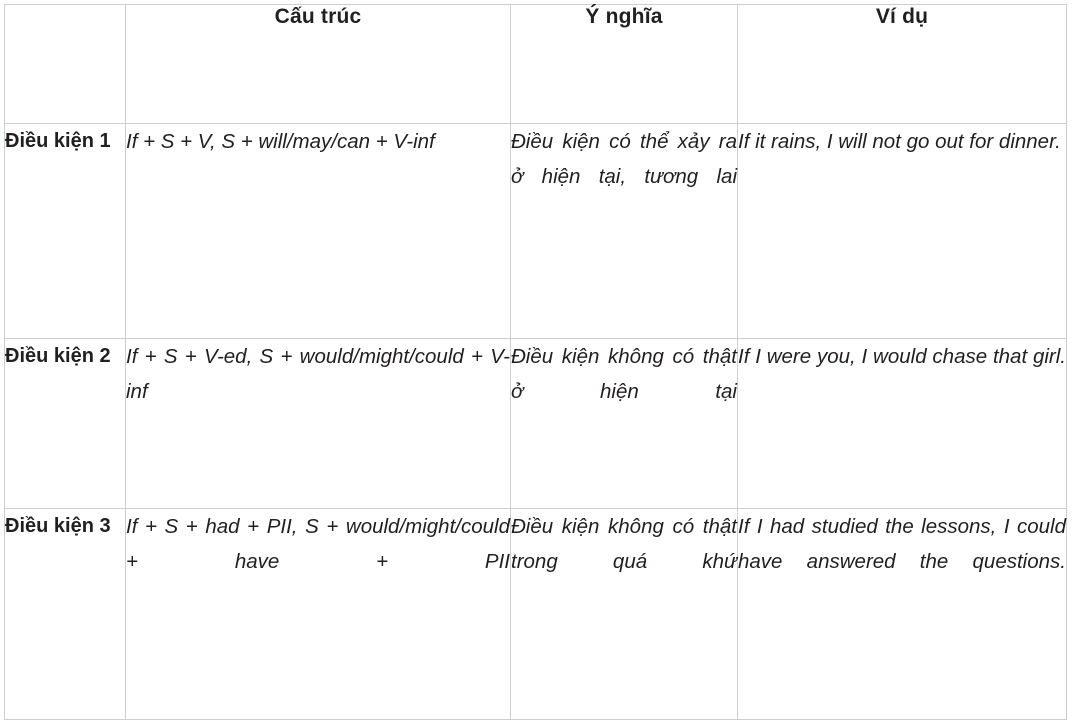 The width and height of the screenshot is (1072, 724). Describe the element at coordinates (65, 231) in the screenshot. I see `row-label-conditional-1: Điều kiện 1` at that location.